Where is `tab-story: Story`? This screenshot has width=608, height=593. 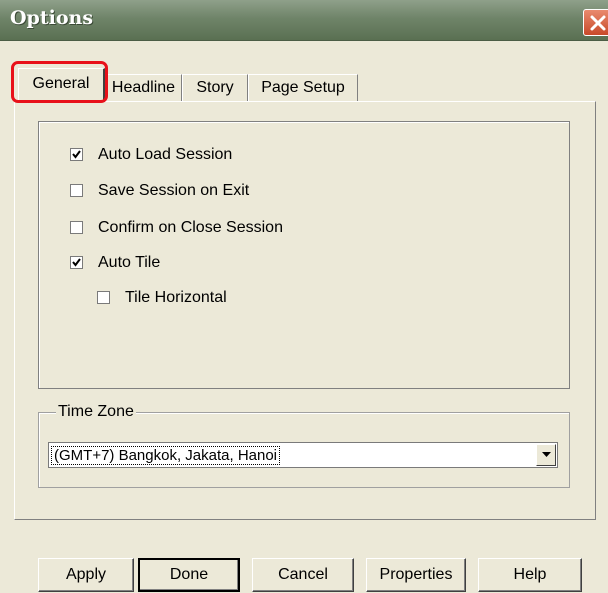
tab-story: Story is located at coordinates (215, 87).